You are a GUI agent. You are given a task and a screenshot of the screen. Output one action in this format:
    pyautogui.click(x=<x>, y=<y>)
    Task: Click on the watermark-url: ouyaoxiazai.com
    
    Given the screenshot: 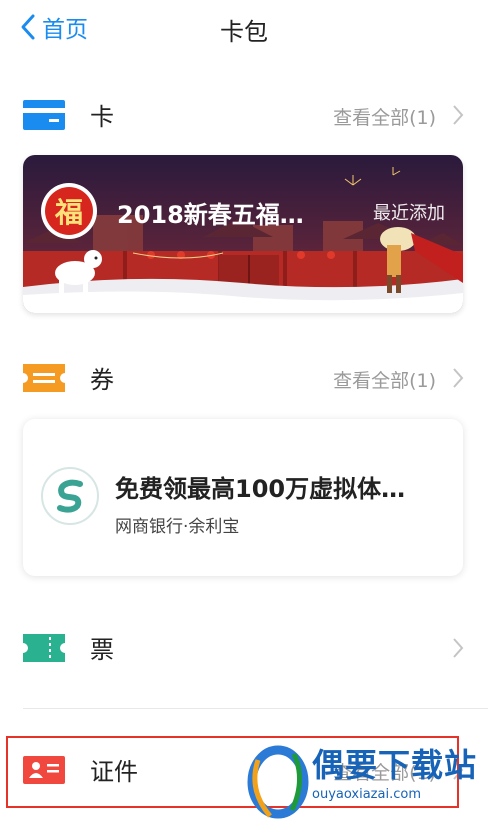 What is the action you would take?
    pyautogui.click(x=366, y=794)
    